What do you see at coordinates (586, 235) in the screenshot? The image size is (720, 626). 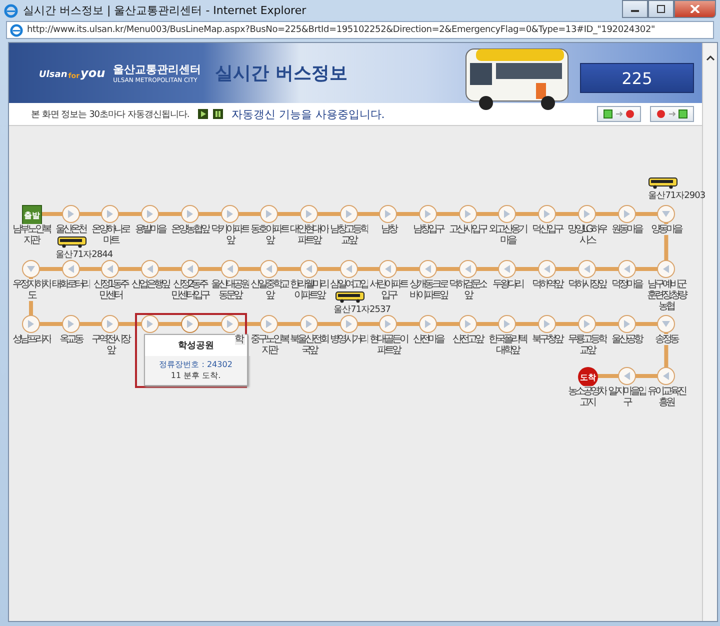 I see `stop-name: 망양LG하우시스` at bounding box center [586, 235].